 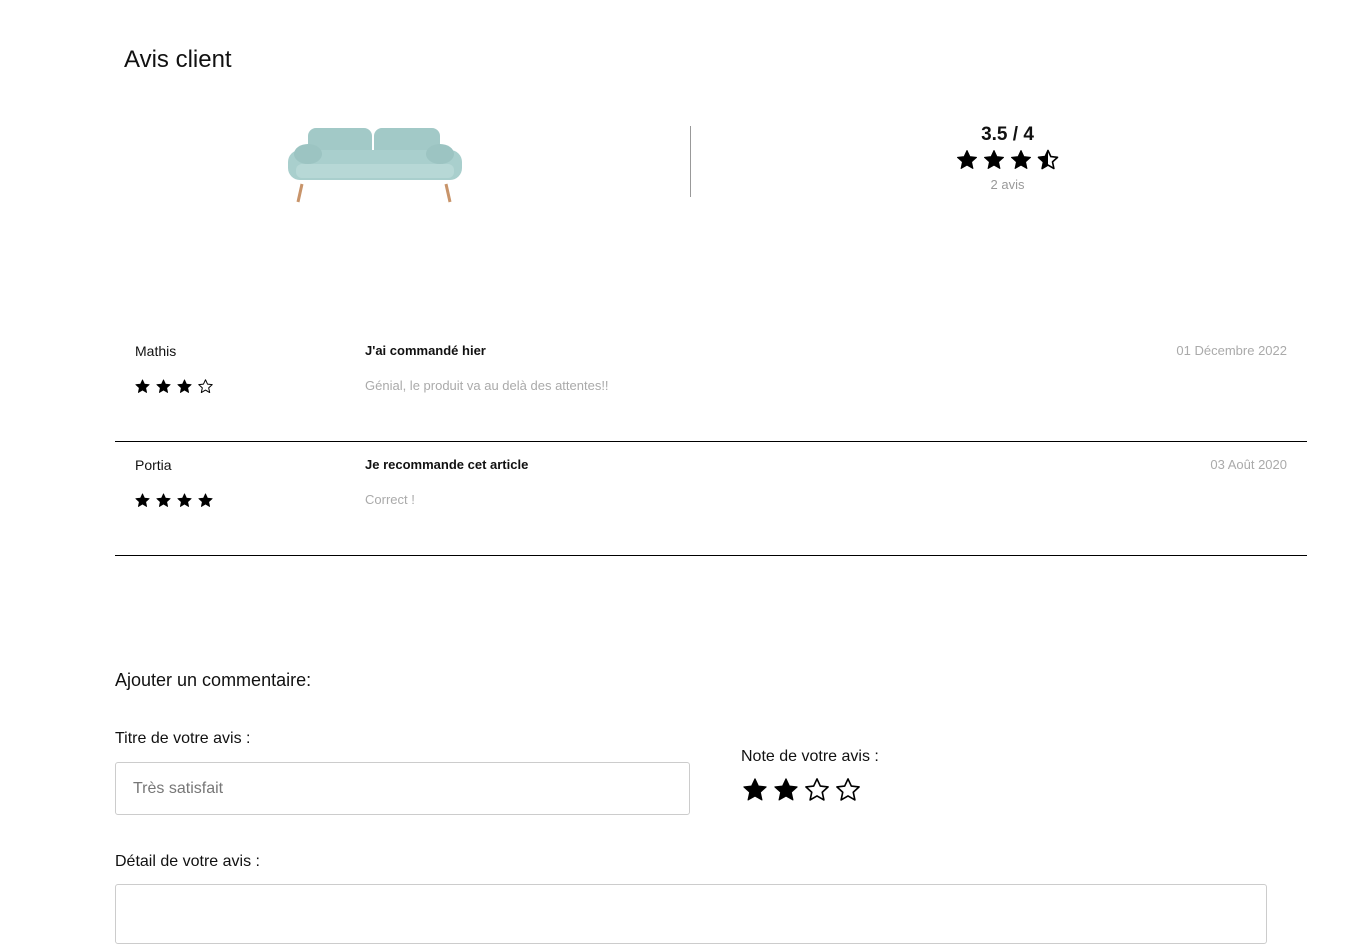 What do you see at coordinates (810, 756) in the screenshot?
I see `rating-label: Note de votre avis :` at bounding box center [810, 756].